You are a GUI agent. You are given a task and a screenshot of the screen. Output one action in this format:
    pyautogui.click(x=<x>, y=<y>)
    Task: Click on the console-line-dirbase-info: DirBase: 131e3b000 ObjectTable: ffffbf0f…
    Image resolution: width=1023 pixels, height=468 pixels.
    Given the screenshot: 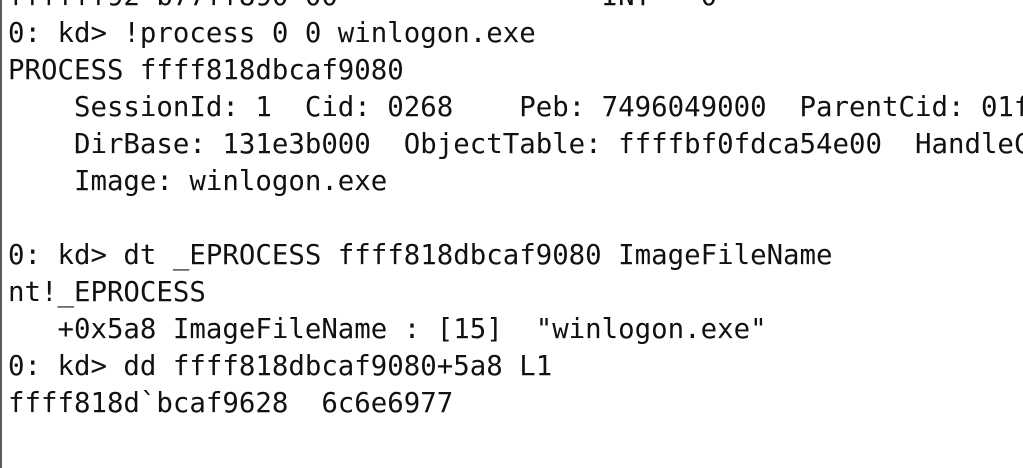 What is the action you would take?
    pyautogui.click(x=548, y=144)
    